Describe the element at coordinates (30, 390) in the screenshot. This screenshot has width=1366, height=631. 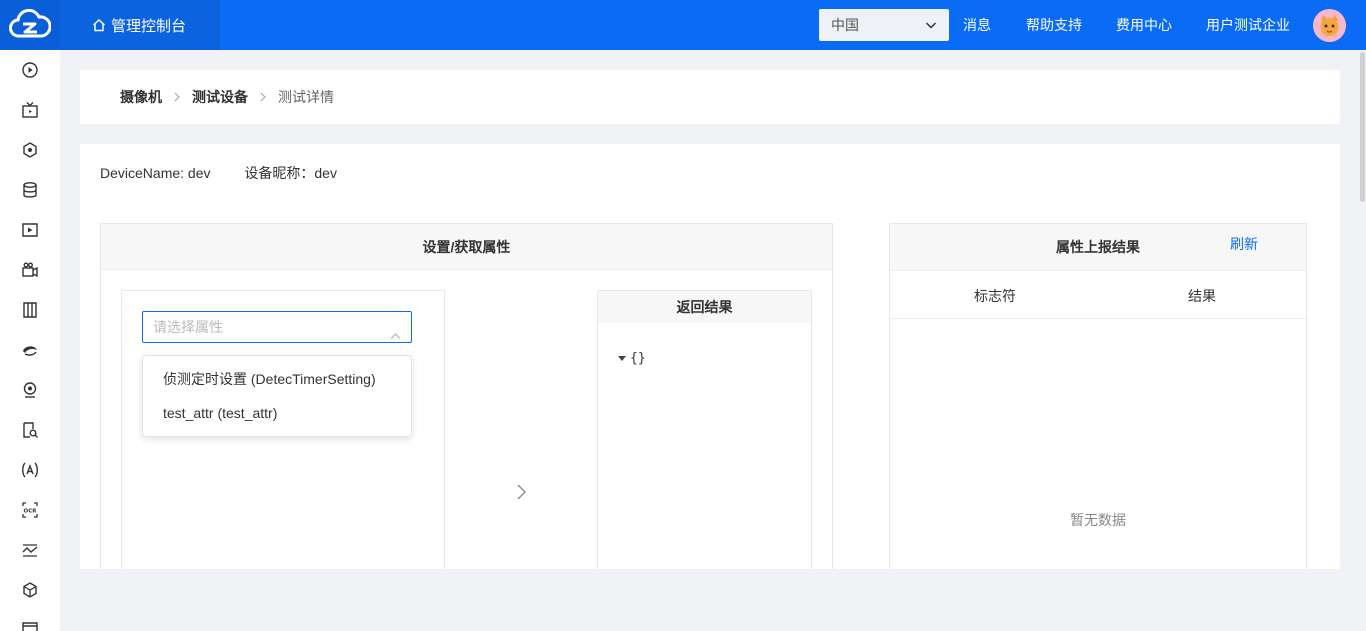
I see `webcam-icon` at that location.